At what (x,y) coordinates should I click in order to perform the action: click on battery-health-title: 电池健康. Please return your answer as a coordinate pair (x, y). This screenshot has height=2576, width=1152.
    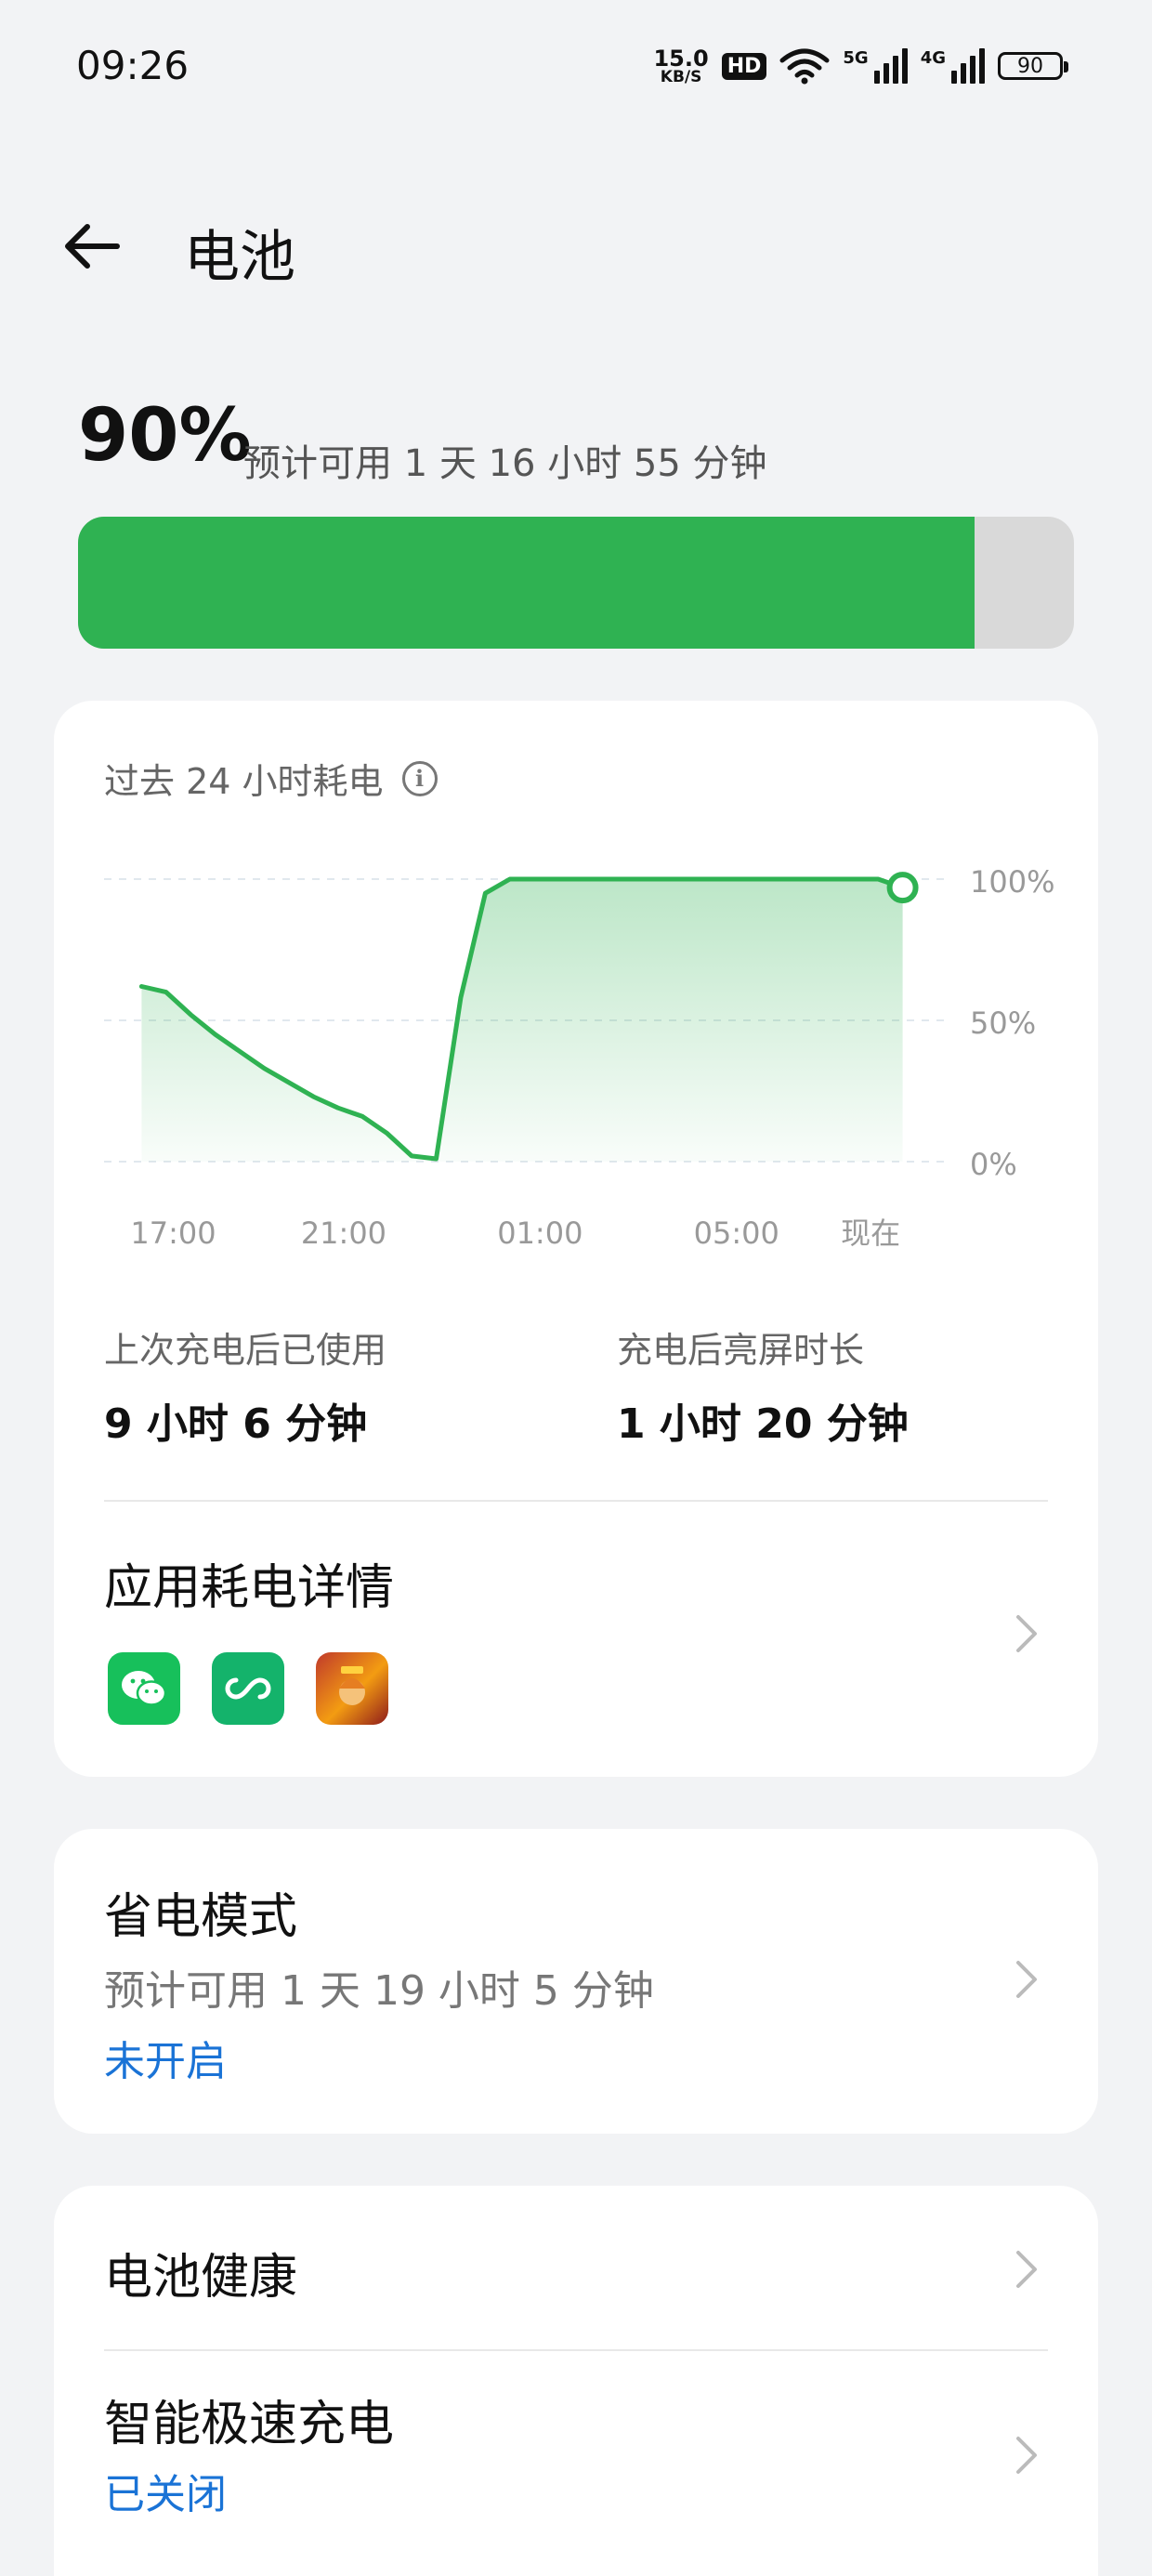
    Looking at the image, I should click on (201, 2278).